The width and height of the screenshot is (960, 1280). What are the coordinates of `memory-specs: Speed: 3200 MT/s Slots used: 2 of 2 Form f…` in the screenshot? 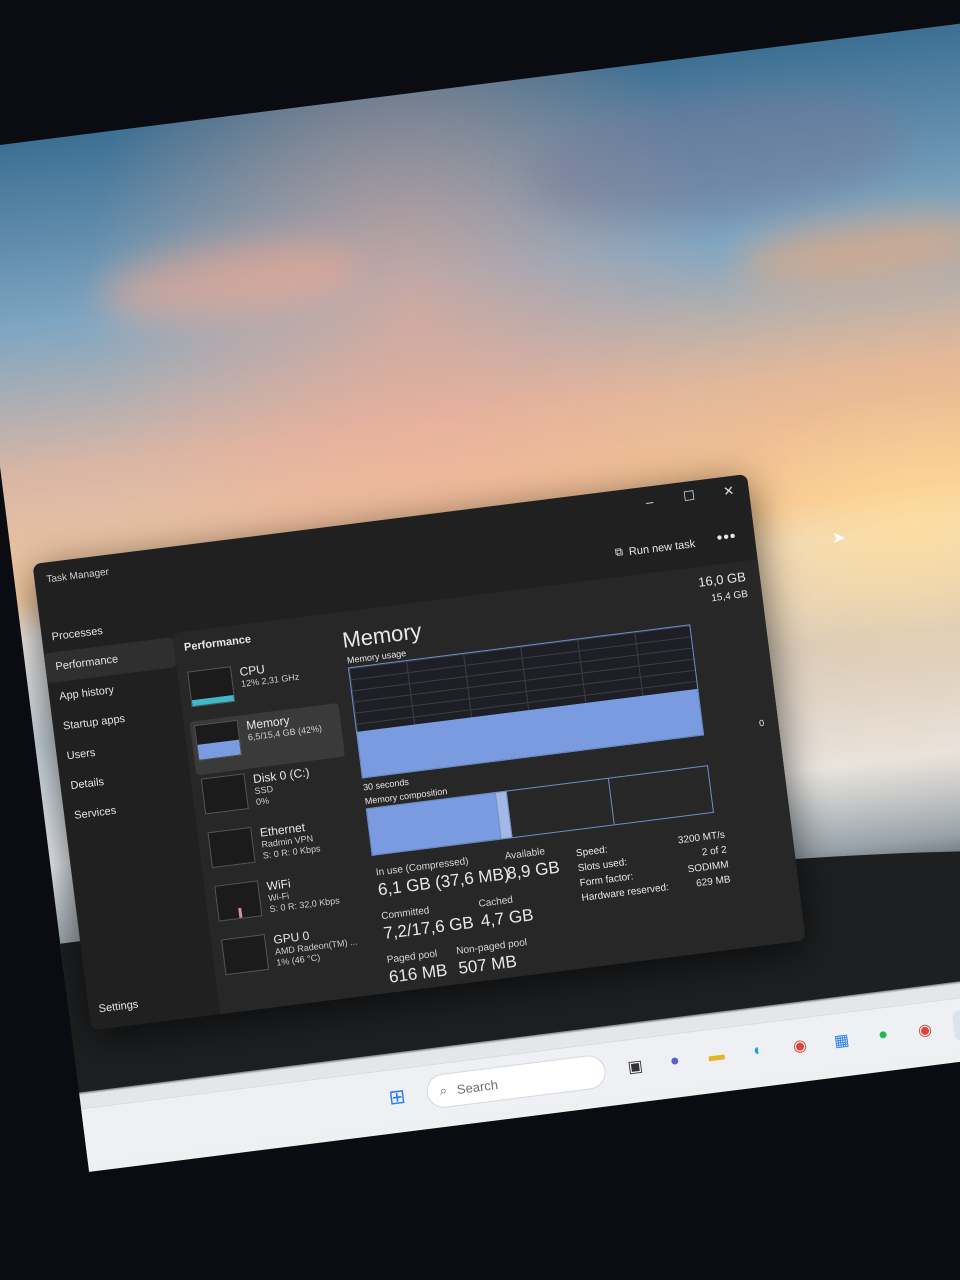 It's located at (653, 869).